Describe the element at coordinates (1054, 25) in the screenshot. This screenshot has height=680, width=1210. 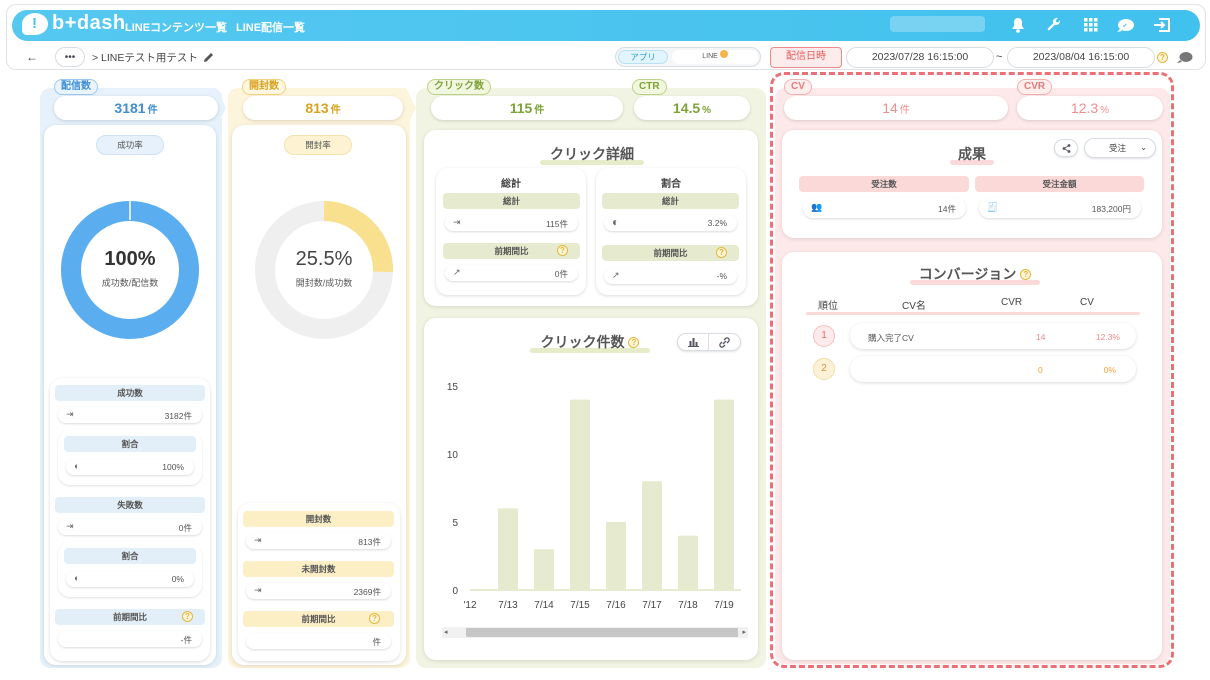
I see `wrench-icon` at that location.